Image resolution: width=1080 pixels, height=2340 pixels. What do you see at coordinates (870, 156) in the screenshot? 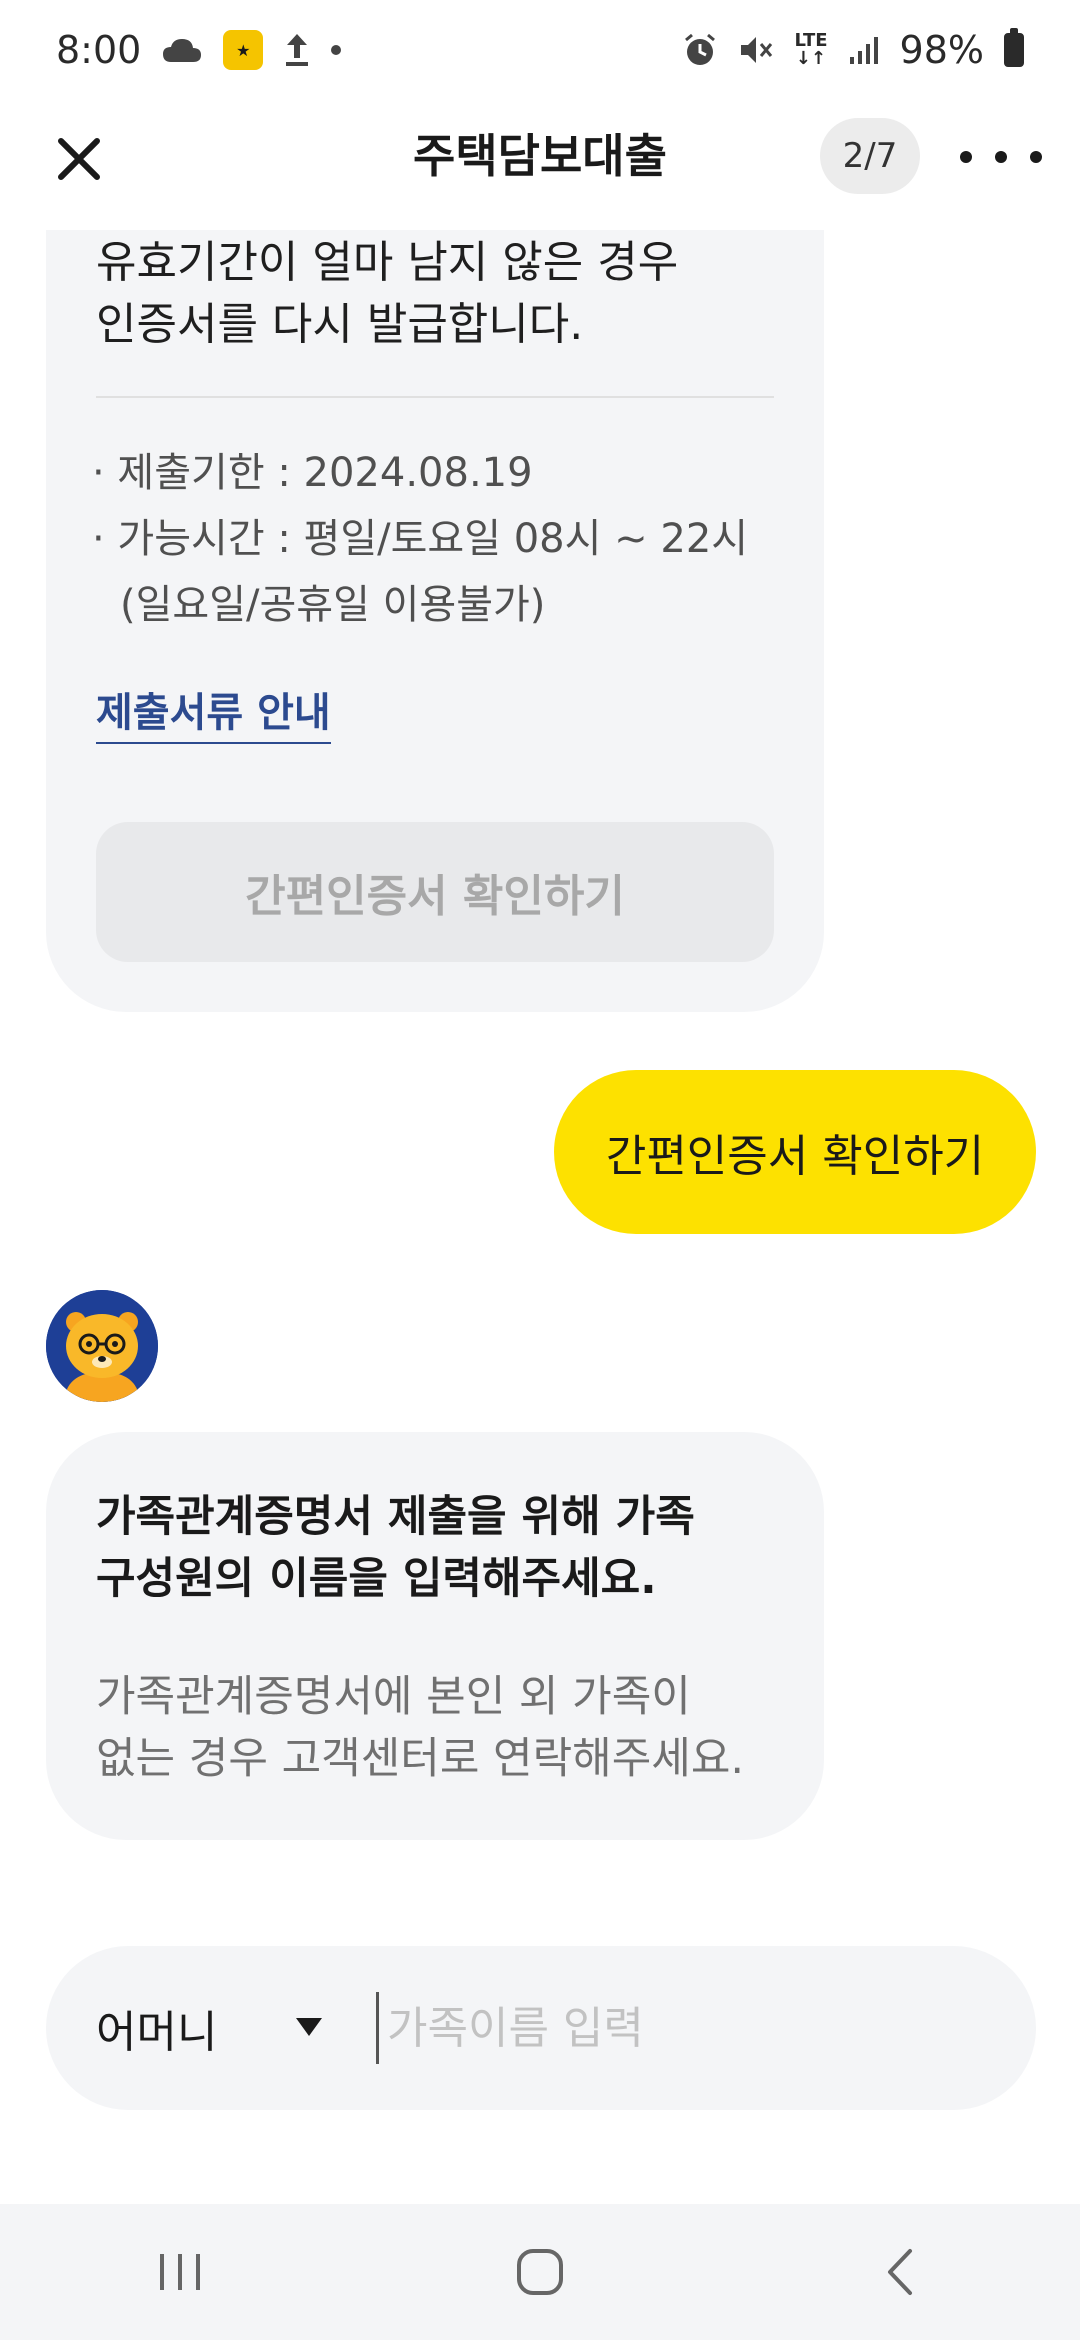
I see `step-indicator: 2/7` at bounding box center [870, 156].